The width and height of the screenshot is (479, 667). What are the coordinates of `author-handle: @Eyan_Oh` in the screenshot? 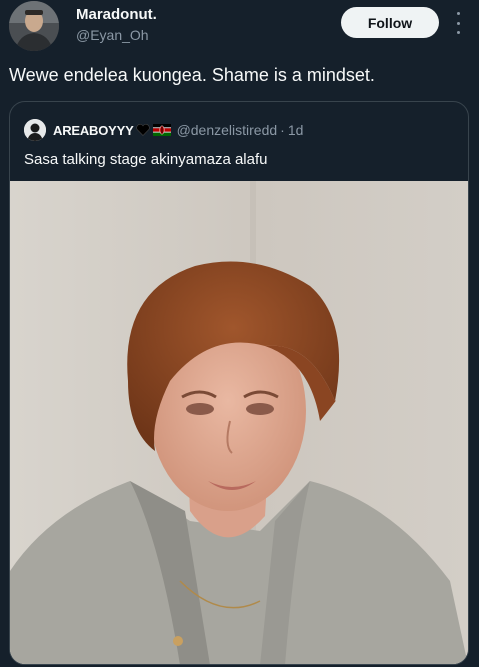 It's located at (116, 35).